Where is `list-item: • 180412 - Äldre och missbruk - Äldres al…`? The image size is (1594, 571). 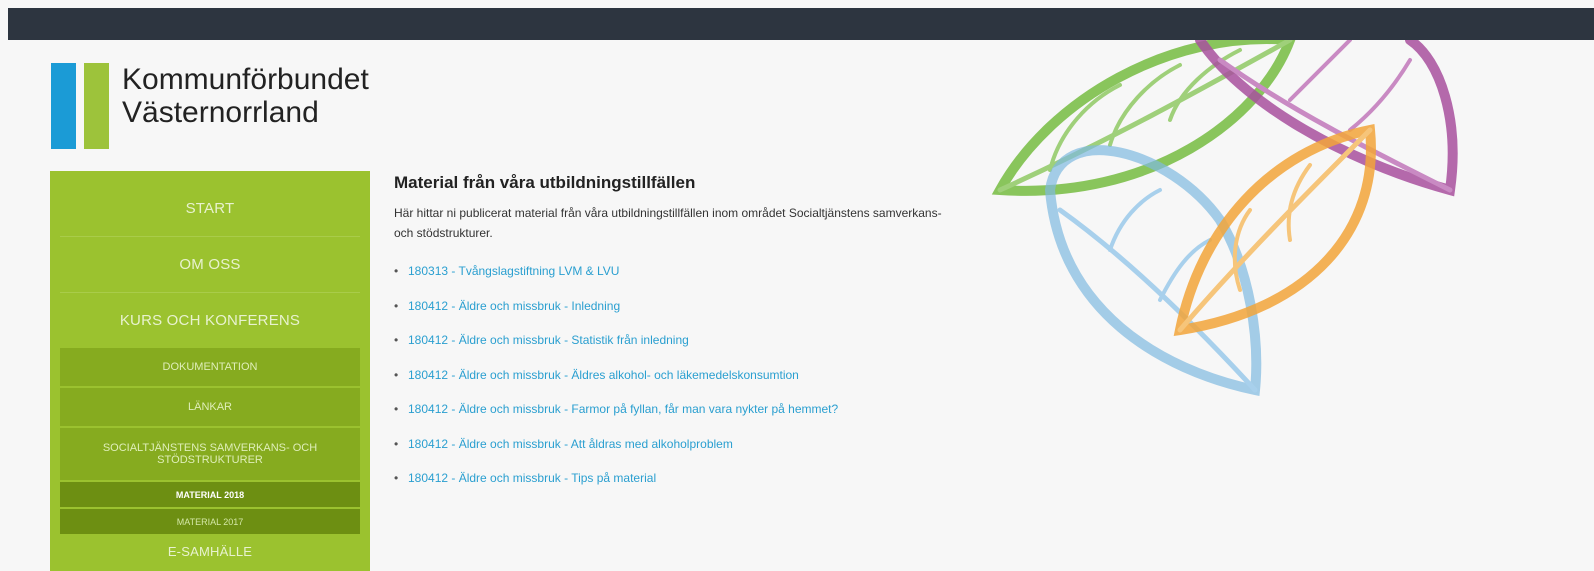 list-item: • 180412 - Äldre och missbruk - Äldres al… is located at coordinates (674, 384).